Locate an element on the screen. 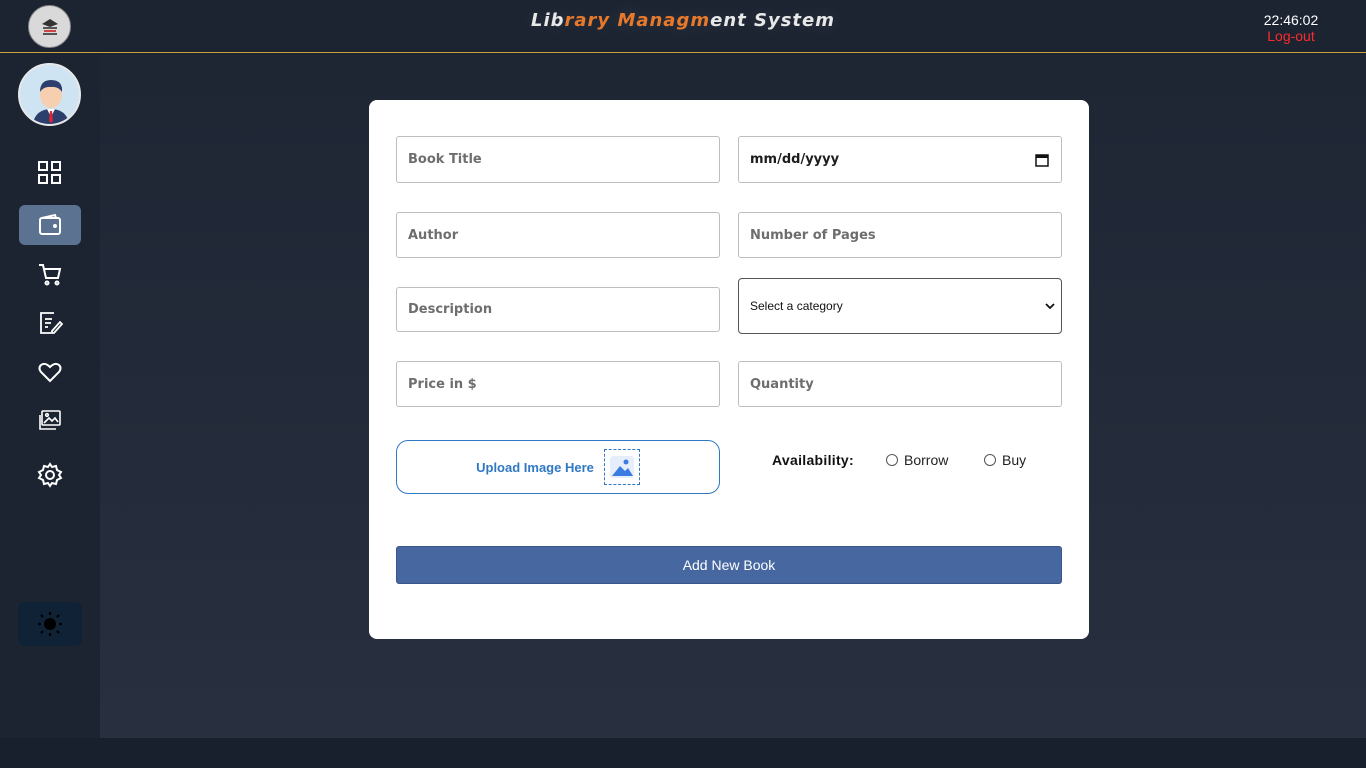 This screenshot has height=768, width=1366. heart-icon is located at coordinates (50, 372).